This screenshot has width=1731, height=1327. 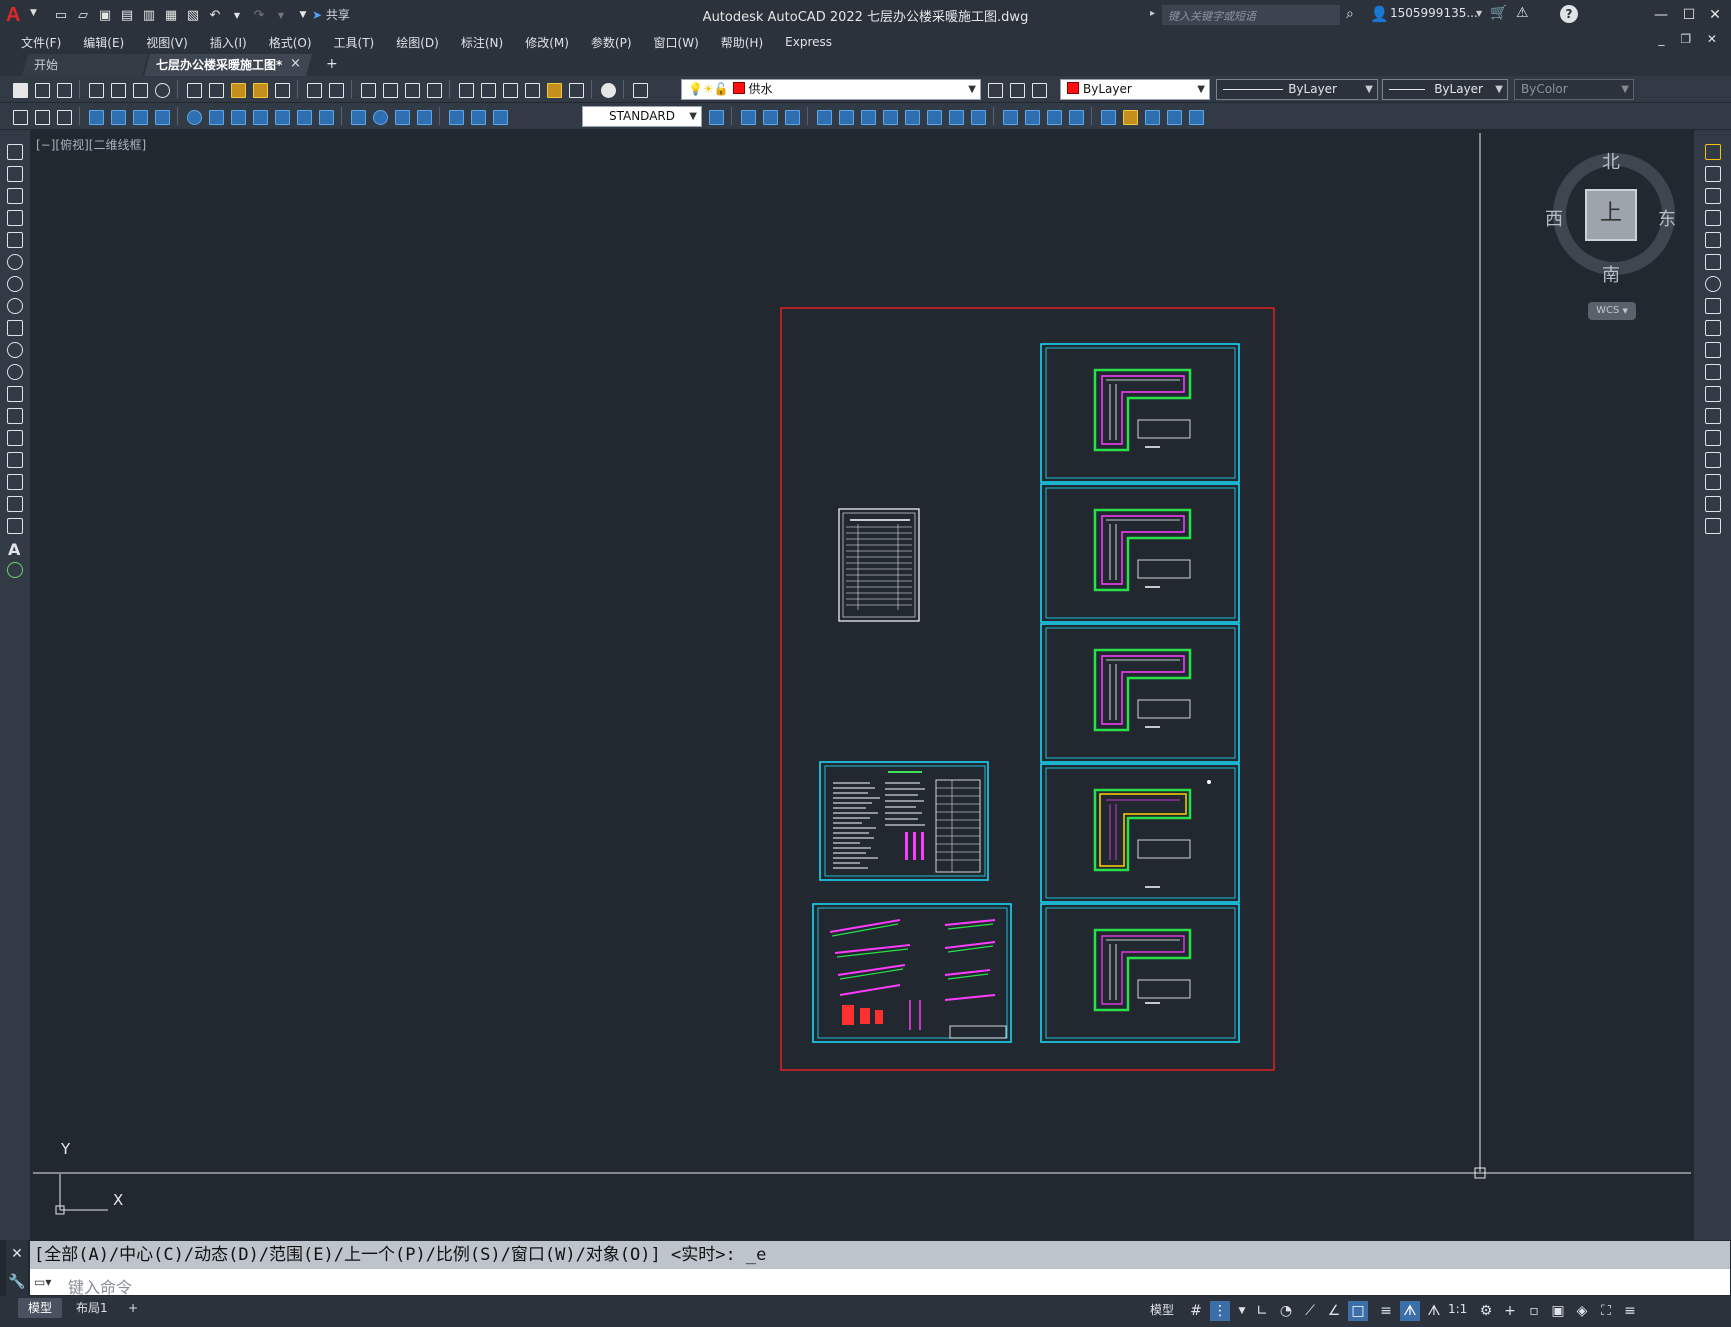 I want to click on model-space-button: 模型, so click(x=1167, y=1311).